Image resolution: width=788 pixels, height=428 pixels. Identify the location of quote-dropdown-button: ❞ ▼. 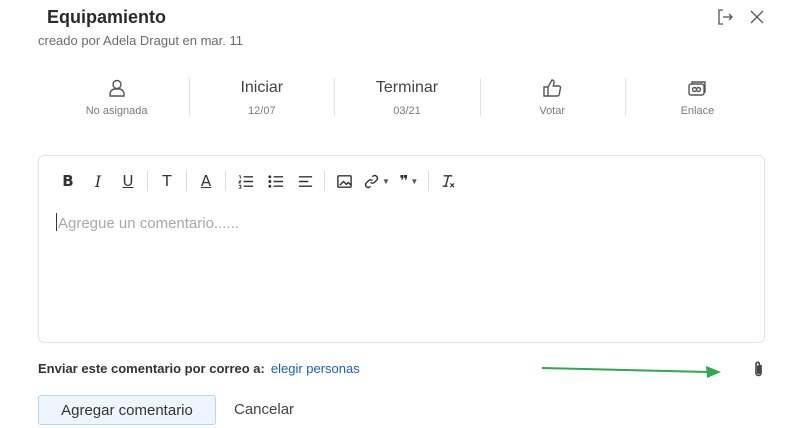
(409, 181).